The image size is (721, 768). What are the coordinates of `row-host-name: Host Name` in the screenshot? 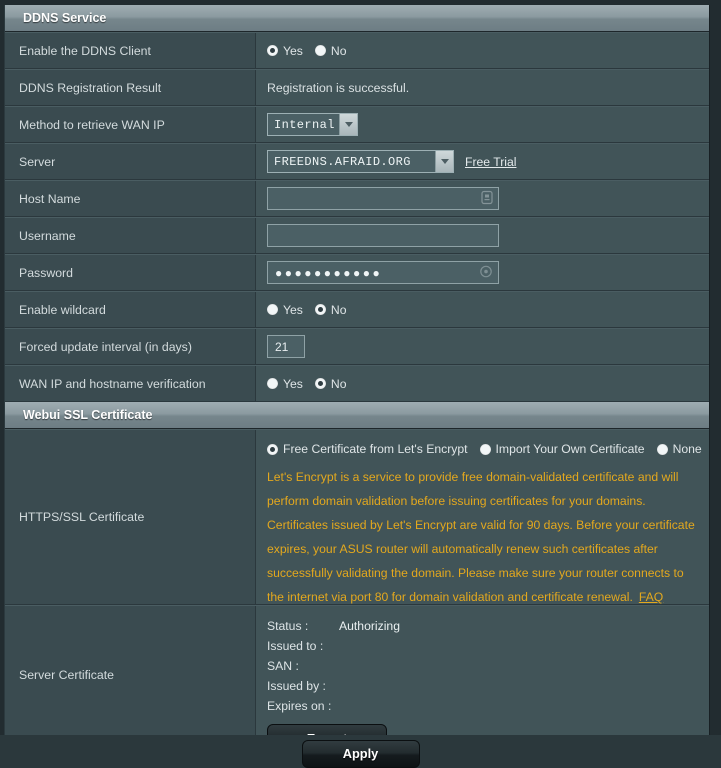 It's located at (357, 198).